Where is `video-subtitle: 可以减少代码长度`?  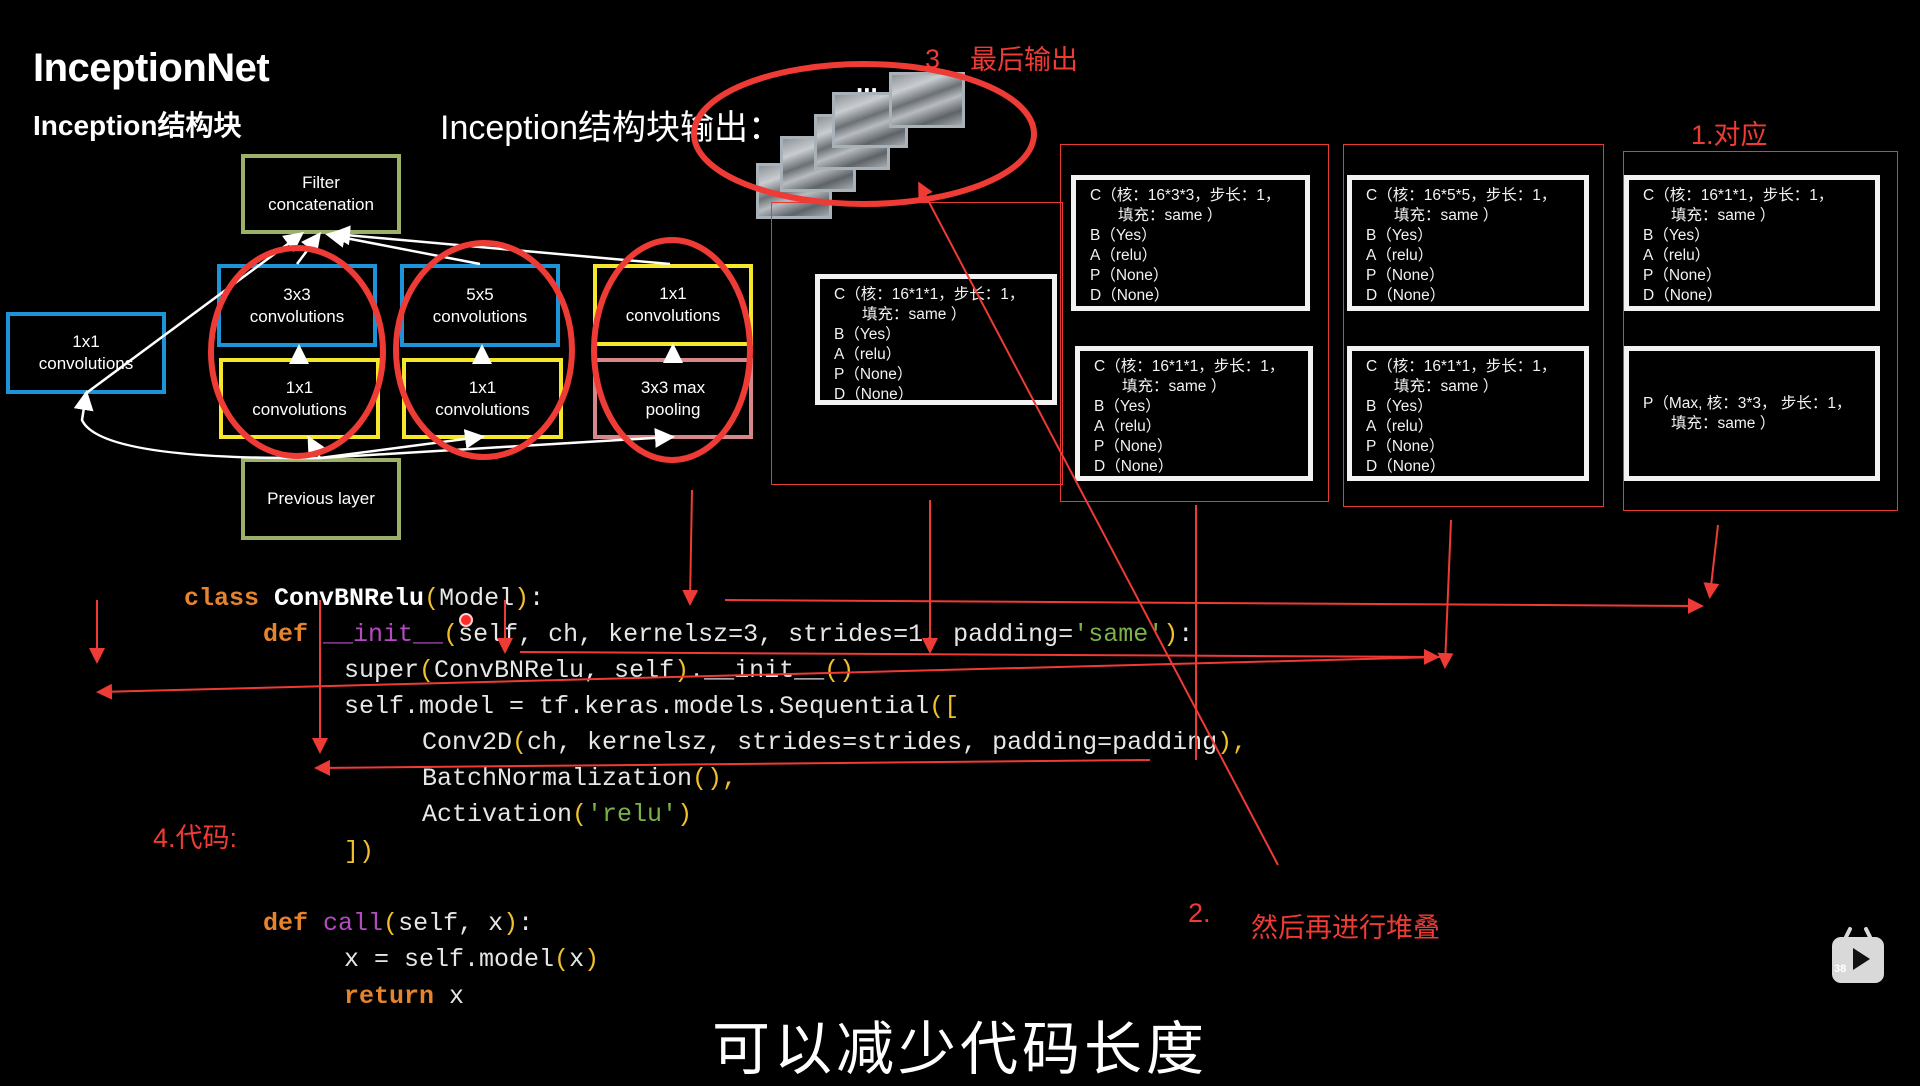
video-subtitle: 可以减少代码长度 is located at coordinates (959, 1049).